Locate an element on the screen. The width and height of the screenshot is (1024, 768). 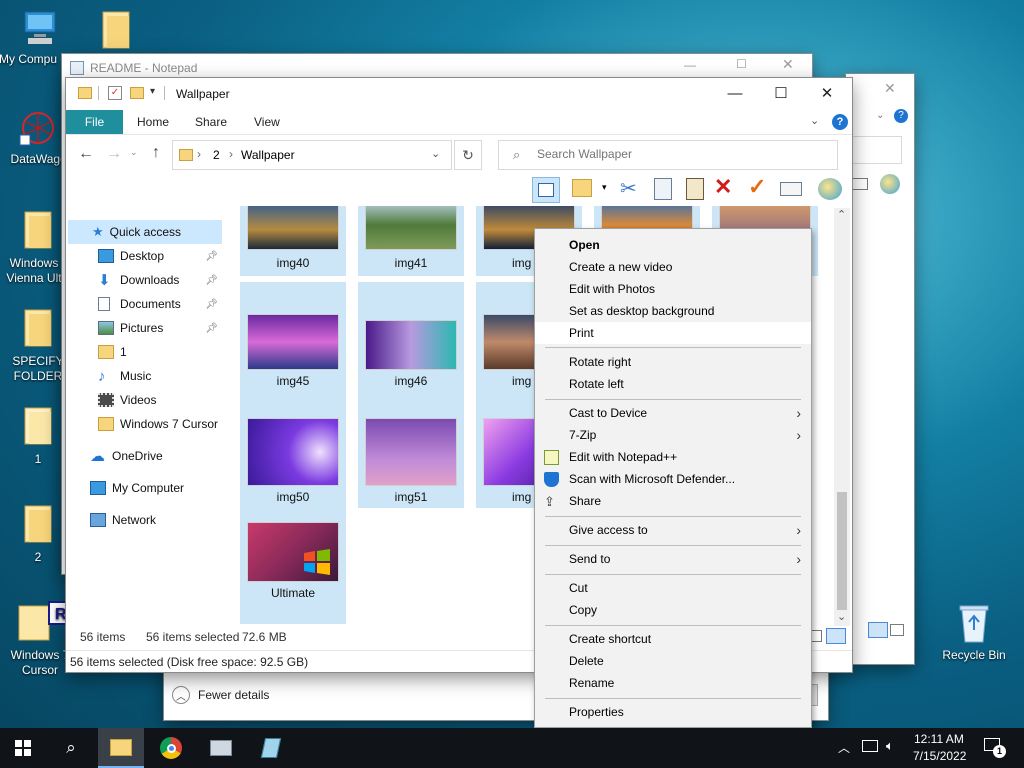
taskbar-computer is located at coordinates (221, 748).